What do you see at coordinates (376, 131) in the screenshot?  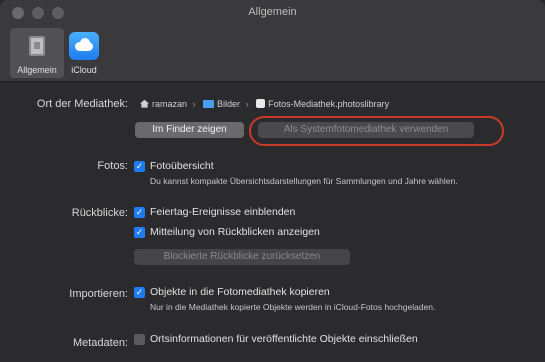 I see `highlight-annotation` at bounding box center [376, 131].